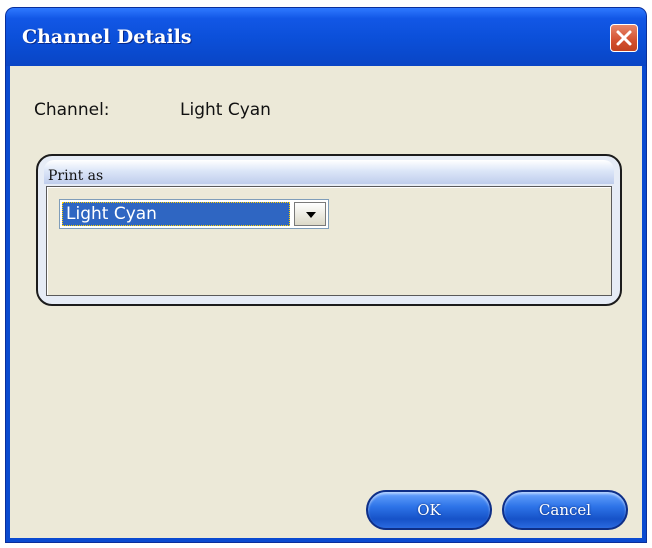 The width and height of the screenshot is (652, 548). I want to click on group-header, so click(329, 172).